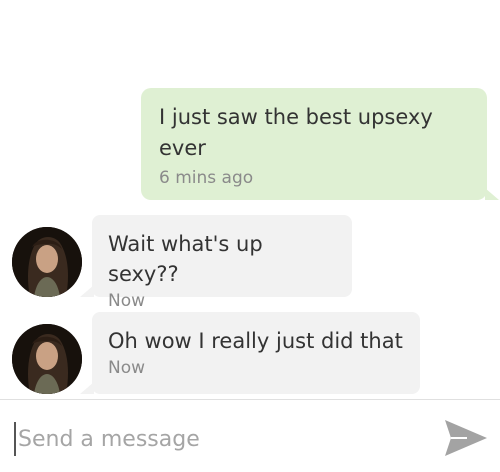 The width and height of the screenshot is (500, 472). What do you see at coordinates (255, 341) in the screenshot?
I see `message-text: Oh wow I really just did that` at bounding box center [255, 341].